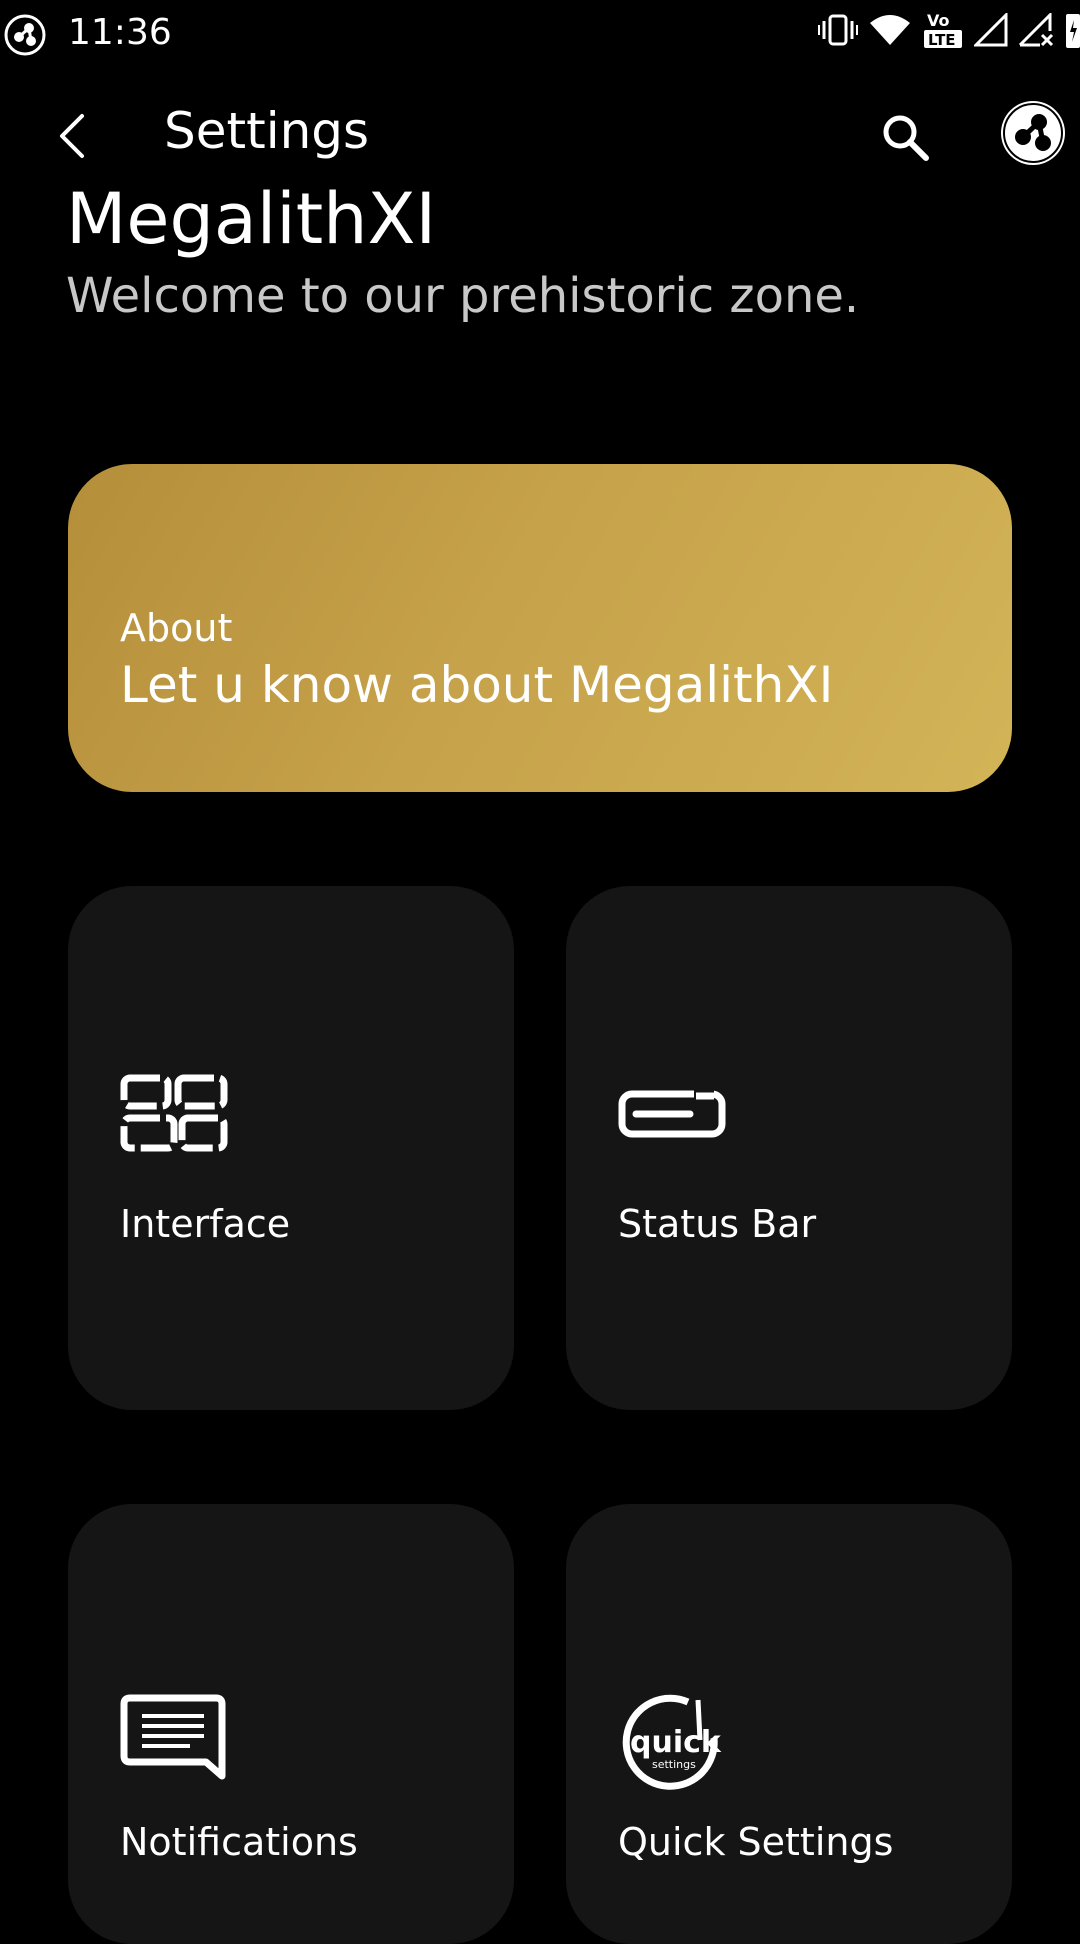 The height and width of the screenshot is (1944, 1080). Describe the element at coordinates (239, 1842) in the screenshot. I see `tile-label-notifications: Notifications` at that location.